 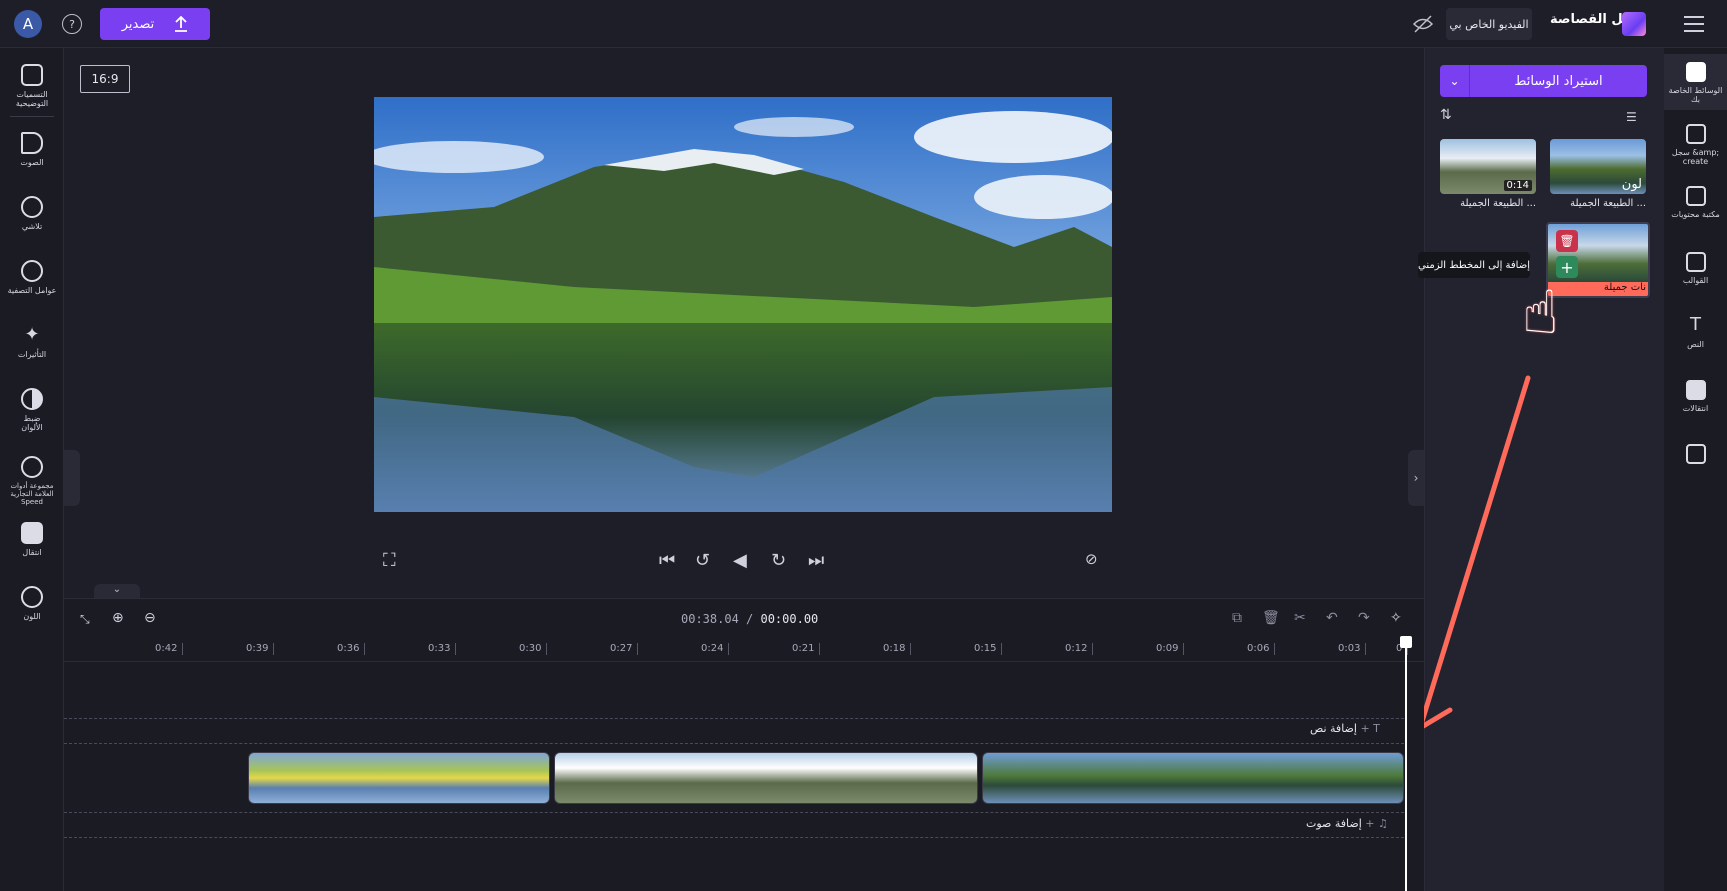 I want to click on hide-preview-icon, so click(x=1423, y=24).